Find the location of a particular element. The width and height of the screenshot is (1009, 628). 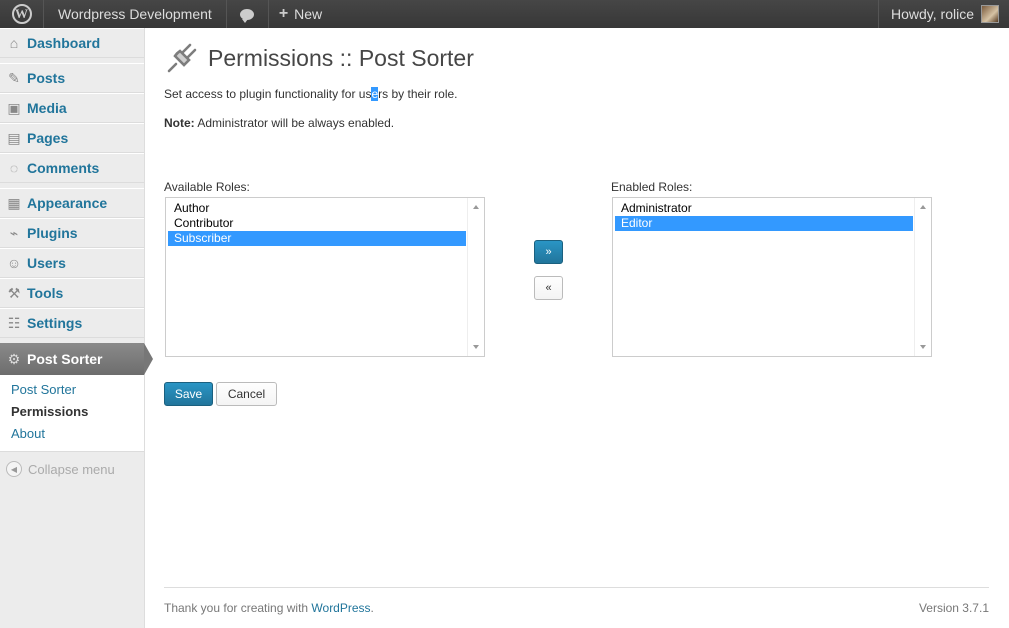

sidebar-item-appearance: ▦ Appearance is located at coordinates (72, 203).